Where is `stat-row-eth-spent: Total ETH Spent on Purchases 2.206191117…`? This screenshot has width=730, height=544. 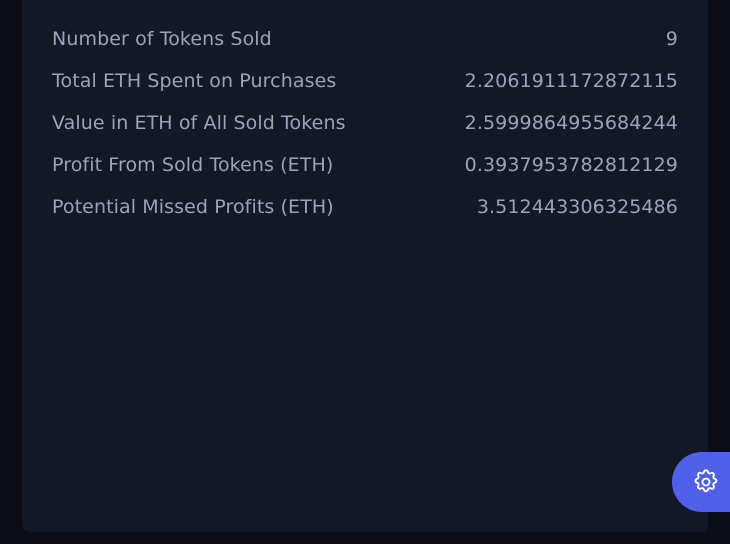
stat-row-eth-spent: Total ETH Spent on Purchases 2.206191117… is located at coordinates (365, 81).